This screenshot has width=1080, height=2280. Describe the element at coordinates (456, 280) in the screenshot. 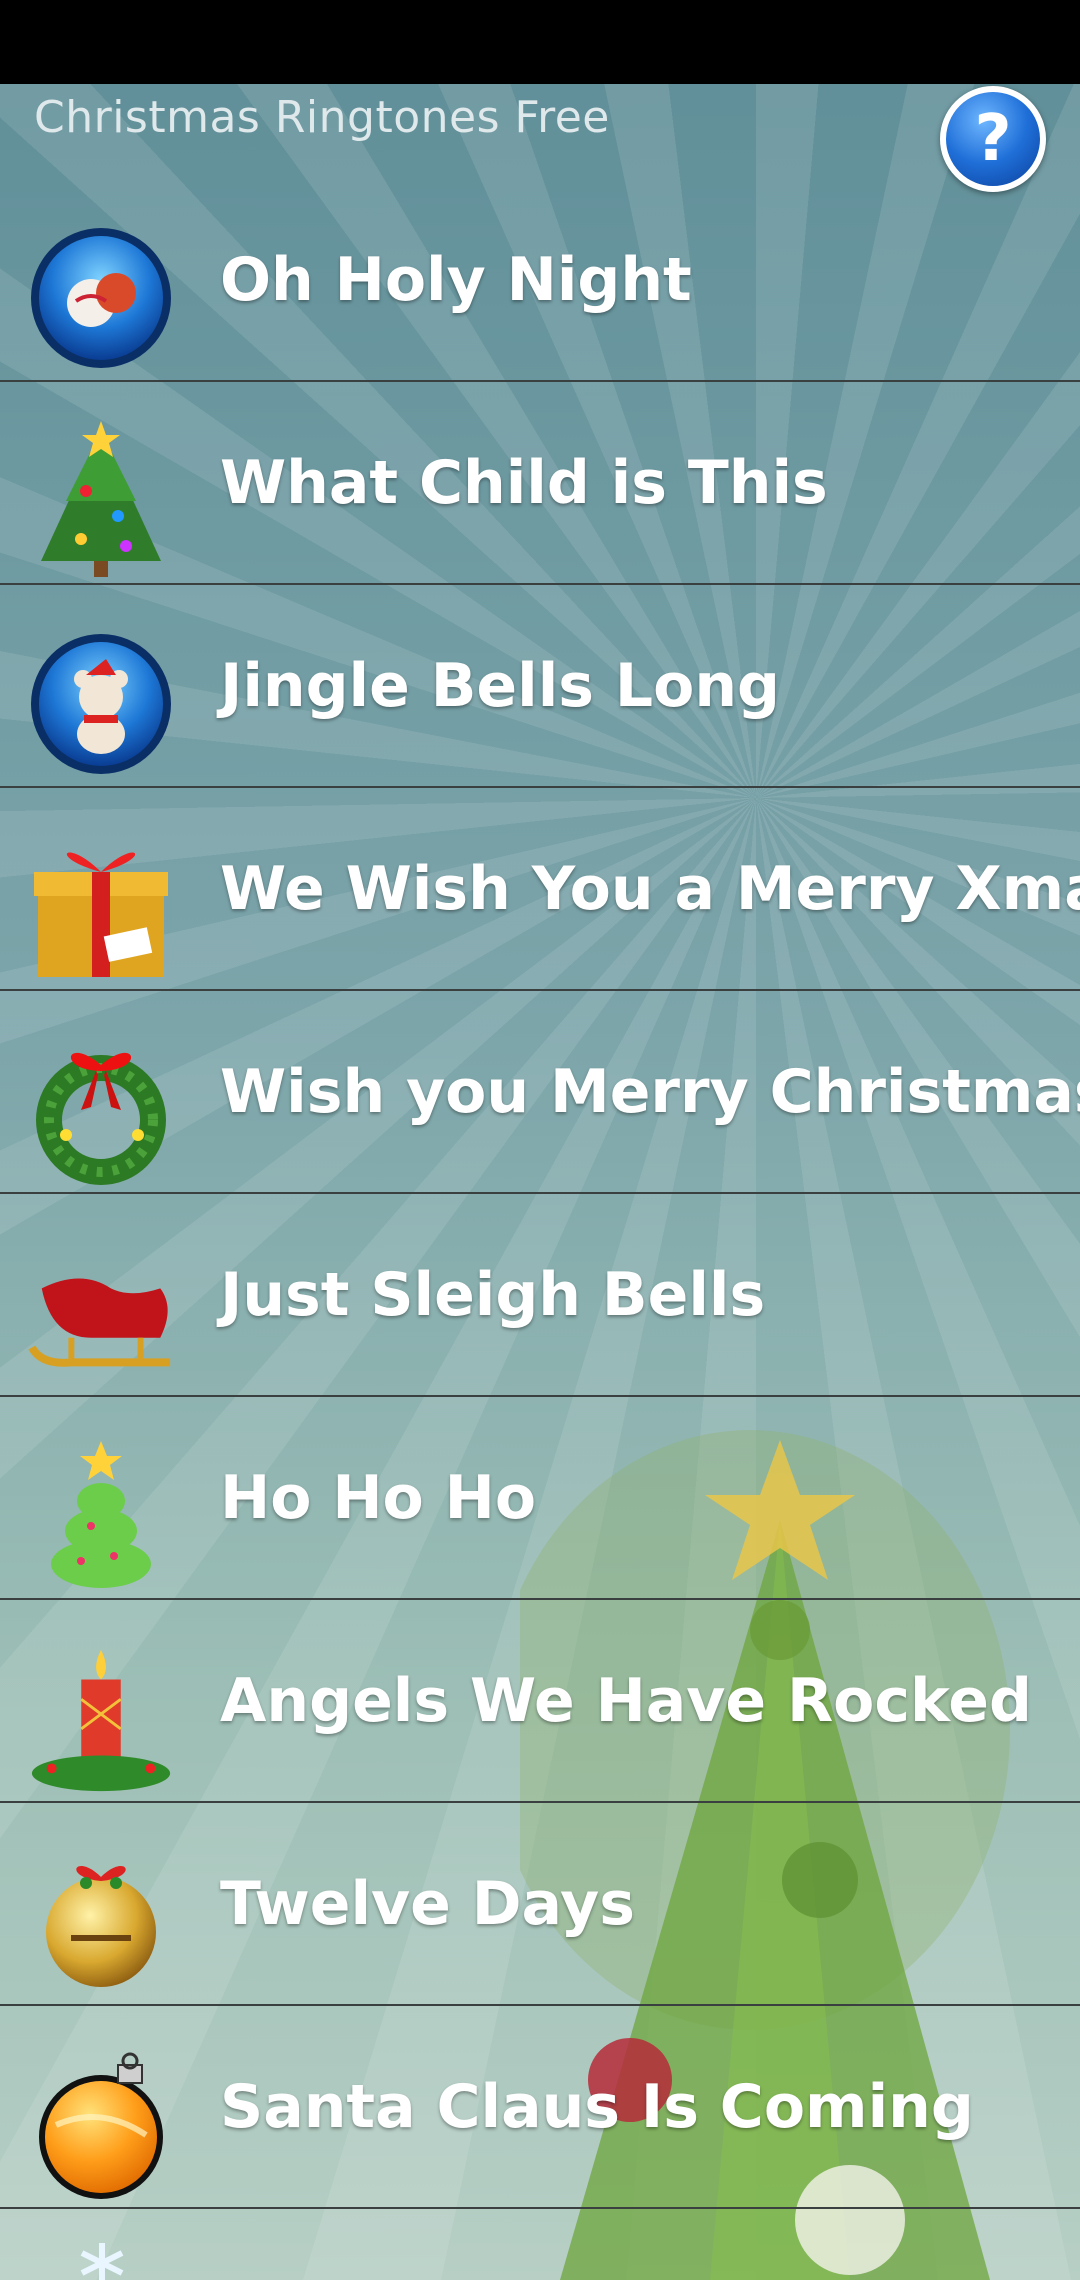

I see `ringtone-label: Oh Holy Night` at that location.